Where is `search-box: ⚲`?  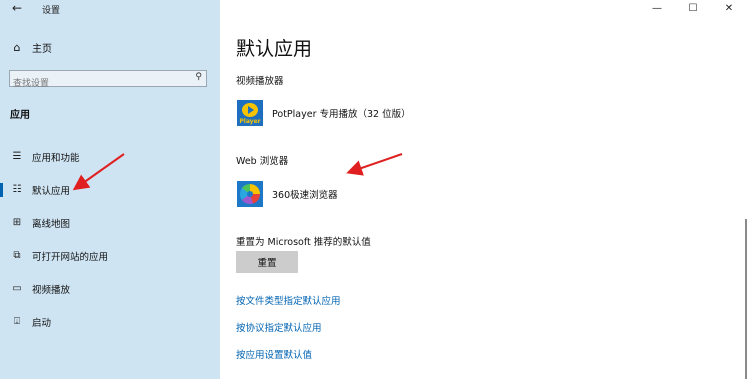
search-box: ⚲ is located at coordinates (108, 81).